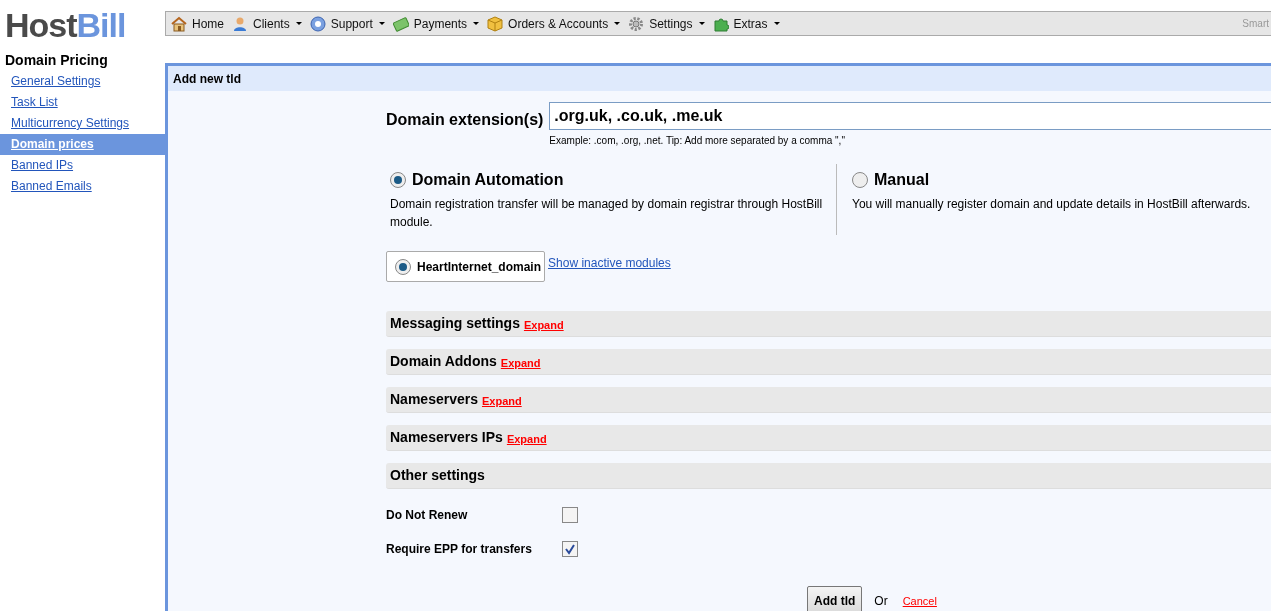  Describe the element at coordinates (400, 23) in the screenshot. I see `money-icon` at that location.